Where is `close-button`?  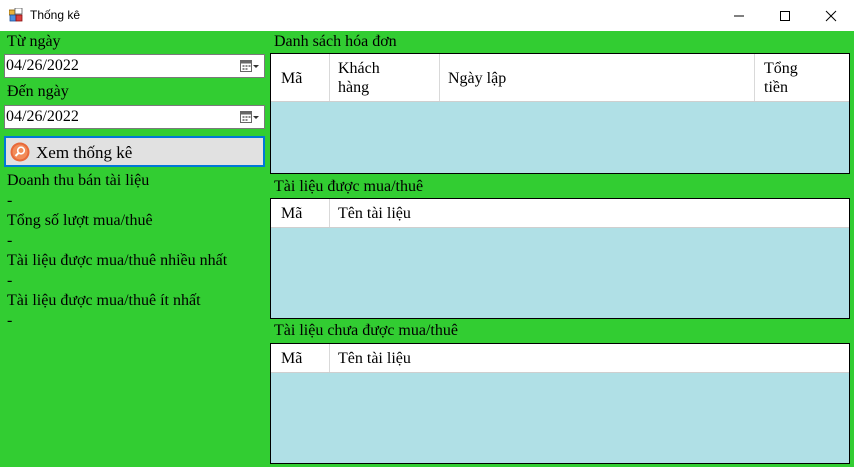 close-button is located at coordinates (831, 15).